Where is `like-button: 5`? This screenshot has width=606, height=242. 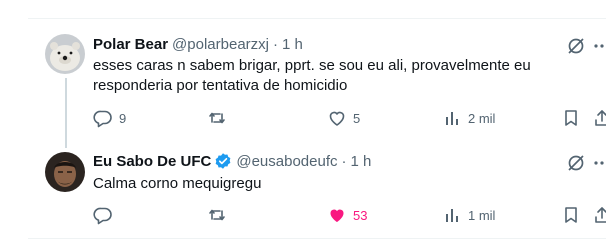 like-button: 5 is located at coordinates (343, 118).